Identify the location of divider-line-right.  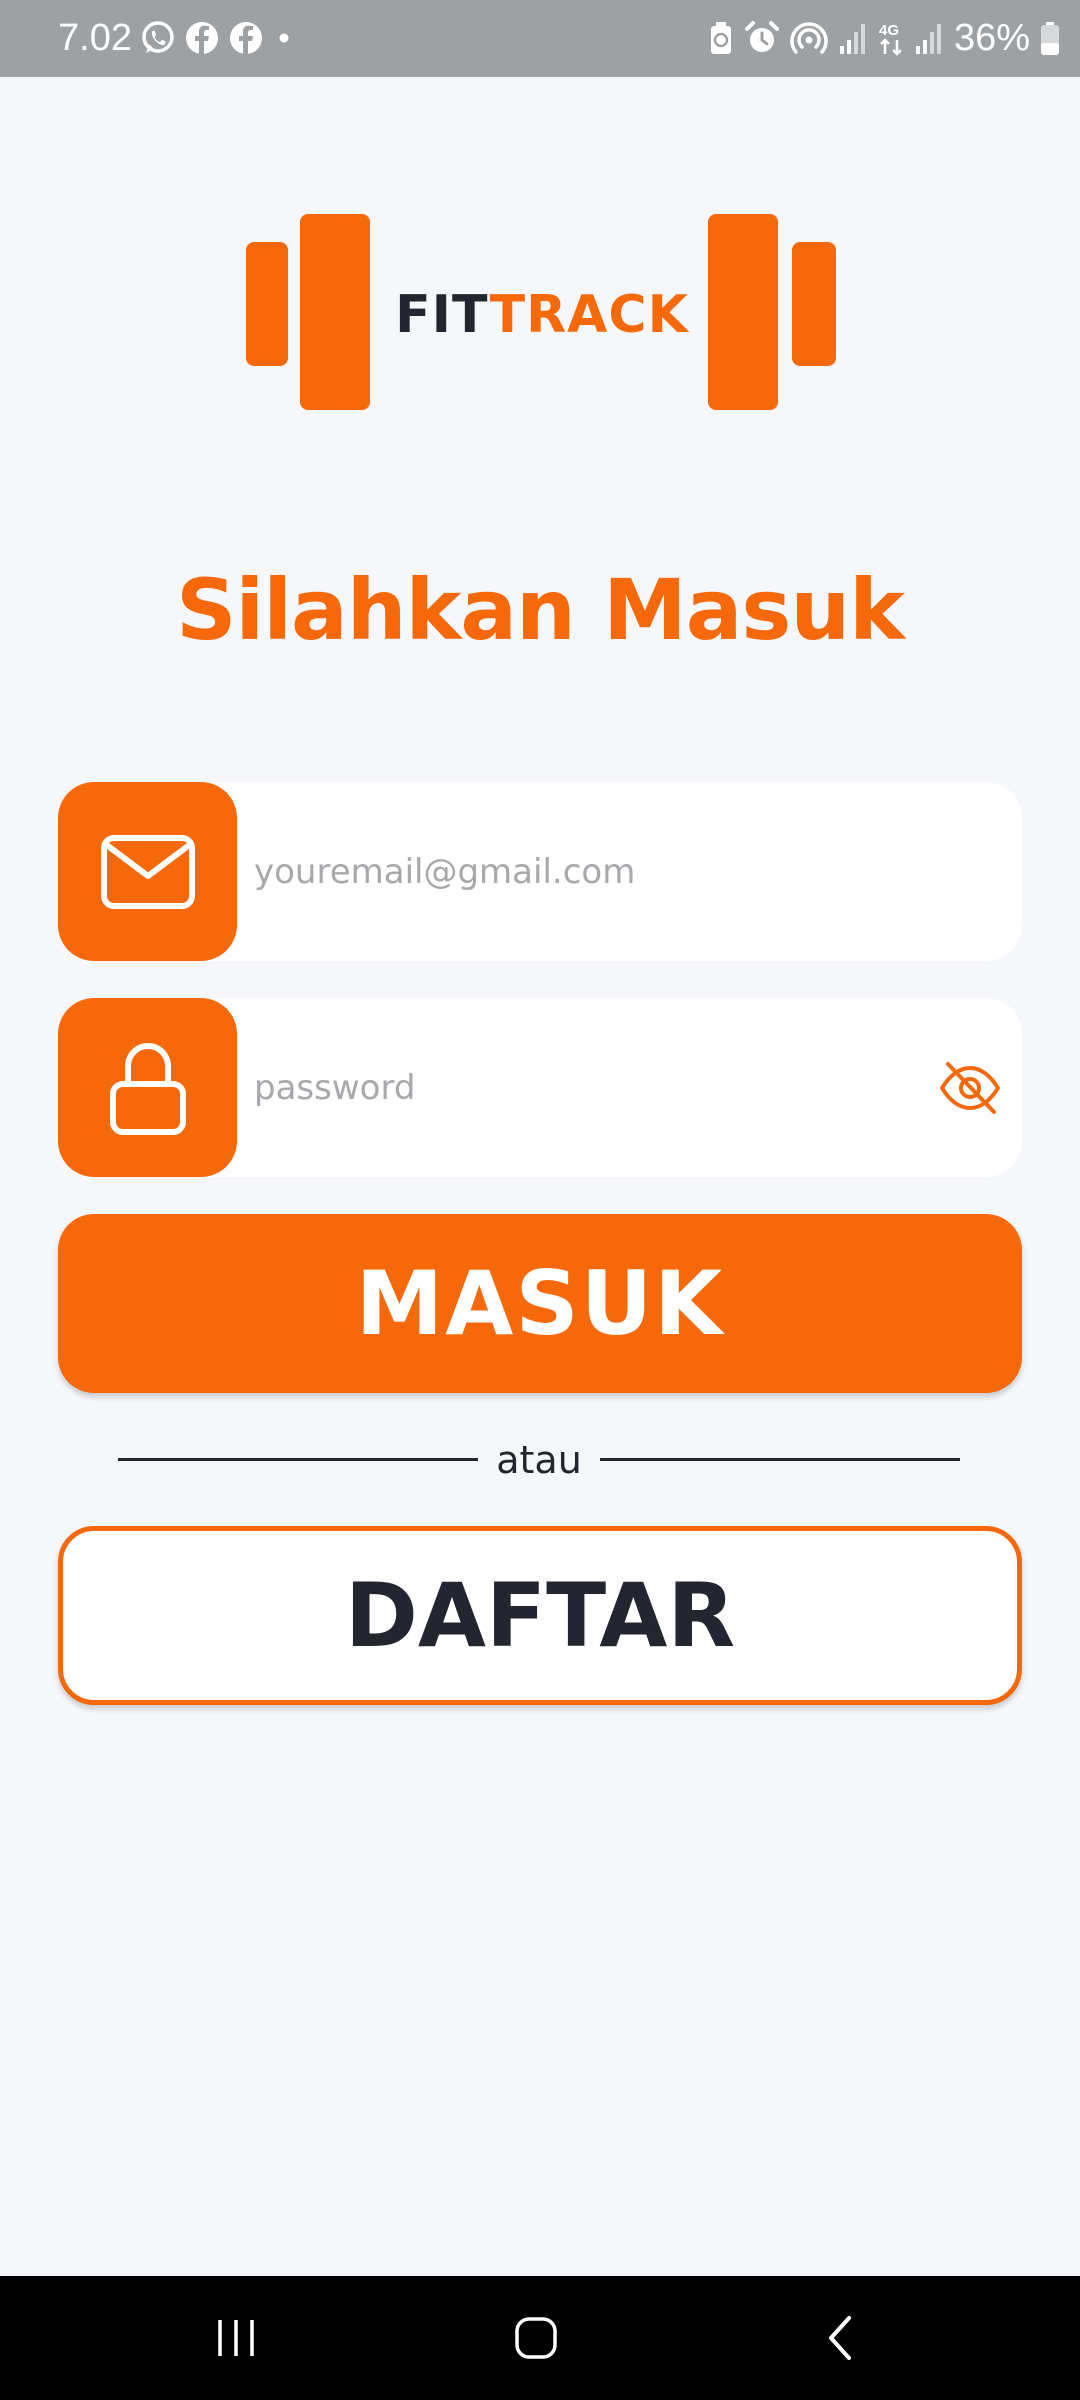
(780, 1459).